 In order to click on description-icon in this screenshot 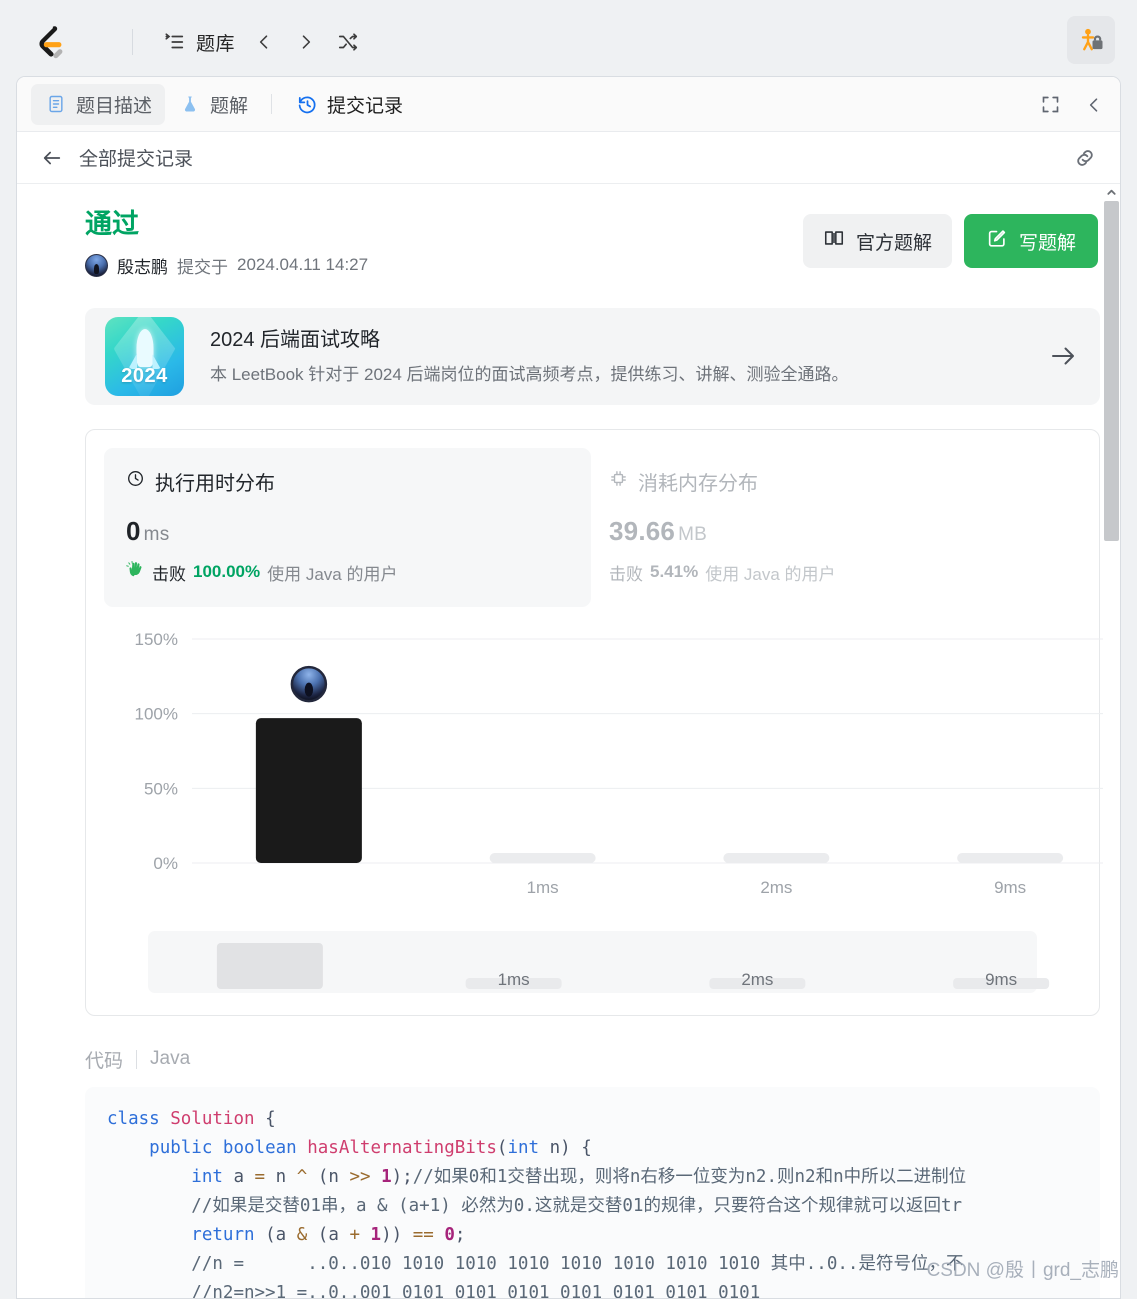, I will do `click(56, 104)`.